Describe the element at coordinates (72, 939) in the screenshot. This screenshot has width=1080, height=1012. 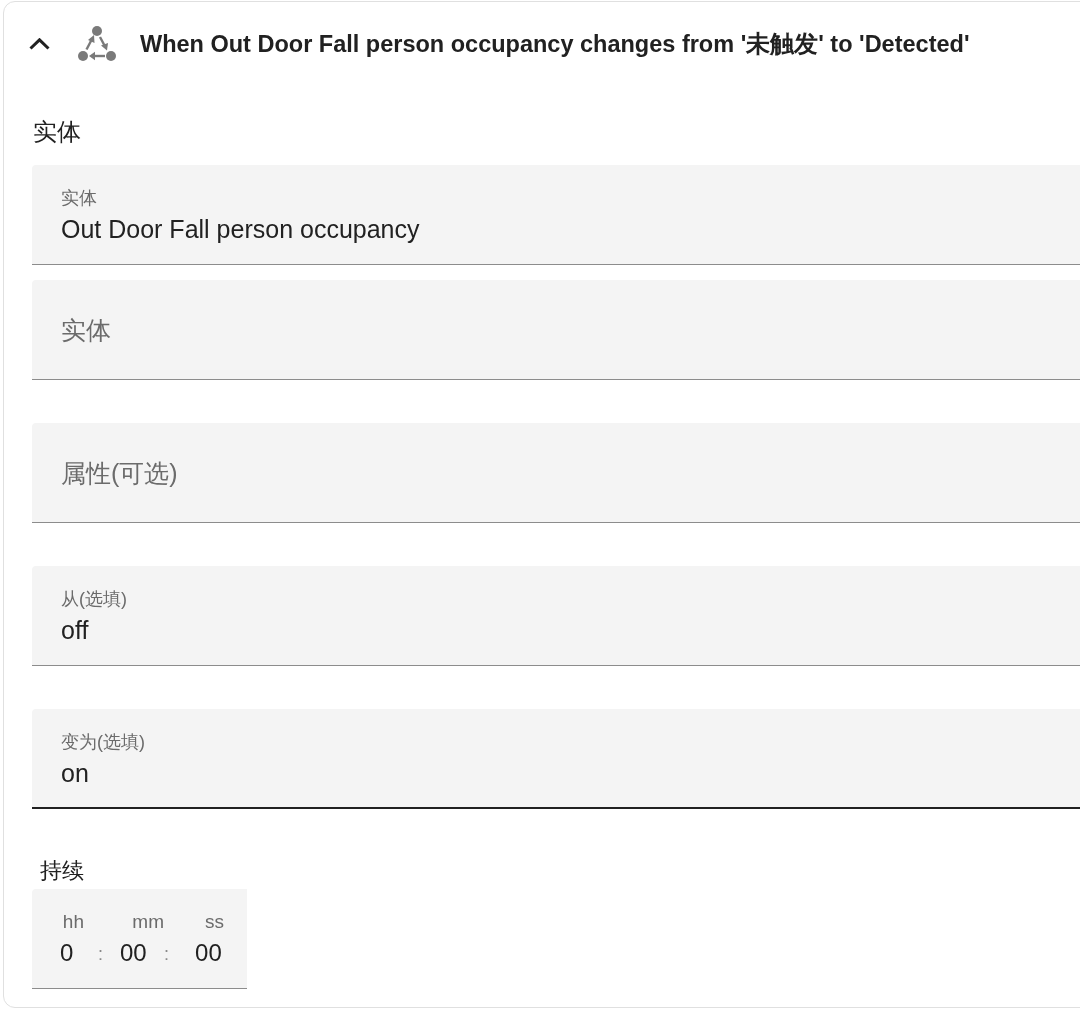
I see `hours-input: hh 0` at that location.